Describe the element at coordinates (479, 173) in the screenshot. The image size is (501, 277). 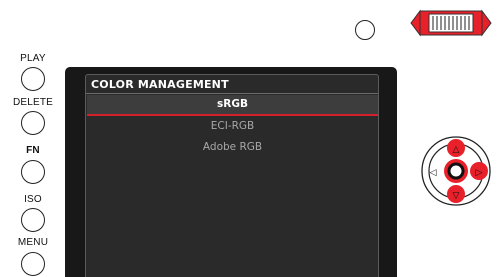
I see `arrow-right-icon: ▷` at that location.